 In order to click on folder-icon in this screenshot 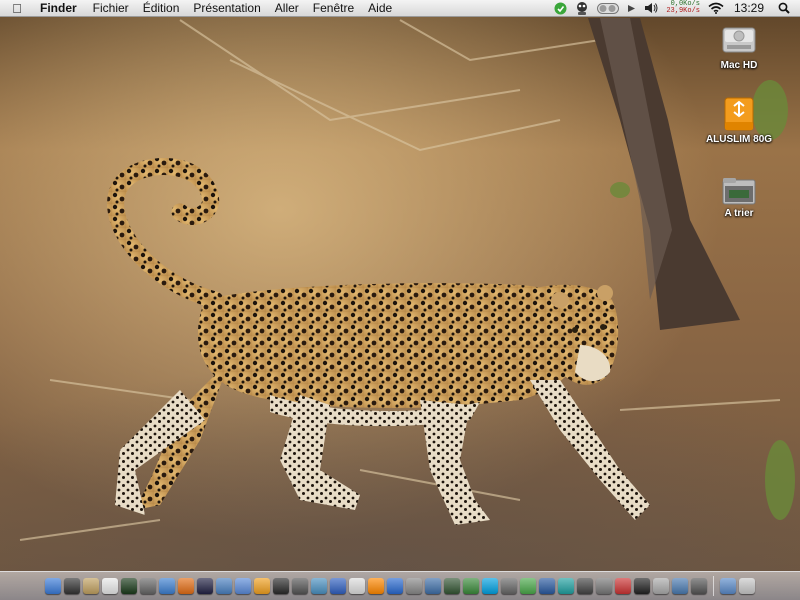, I will do `click(739, 191)`.